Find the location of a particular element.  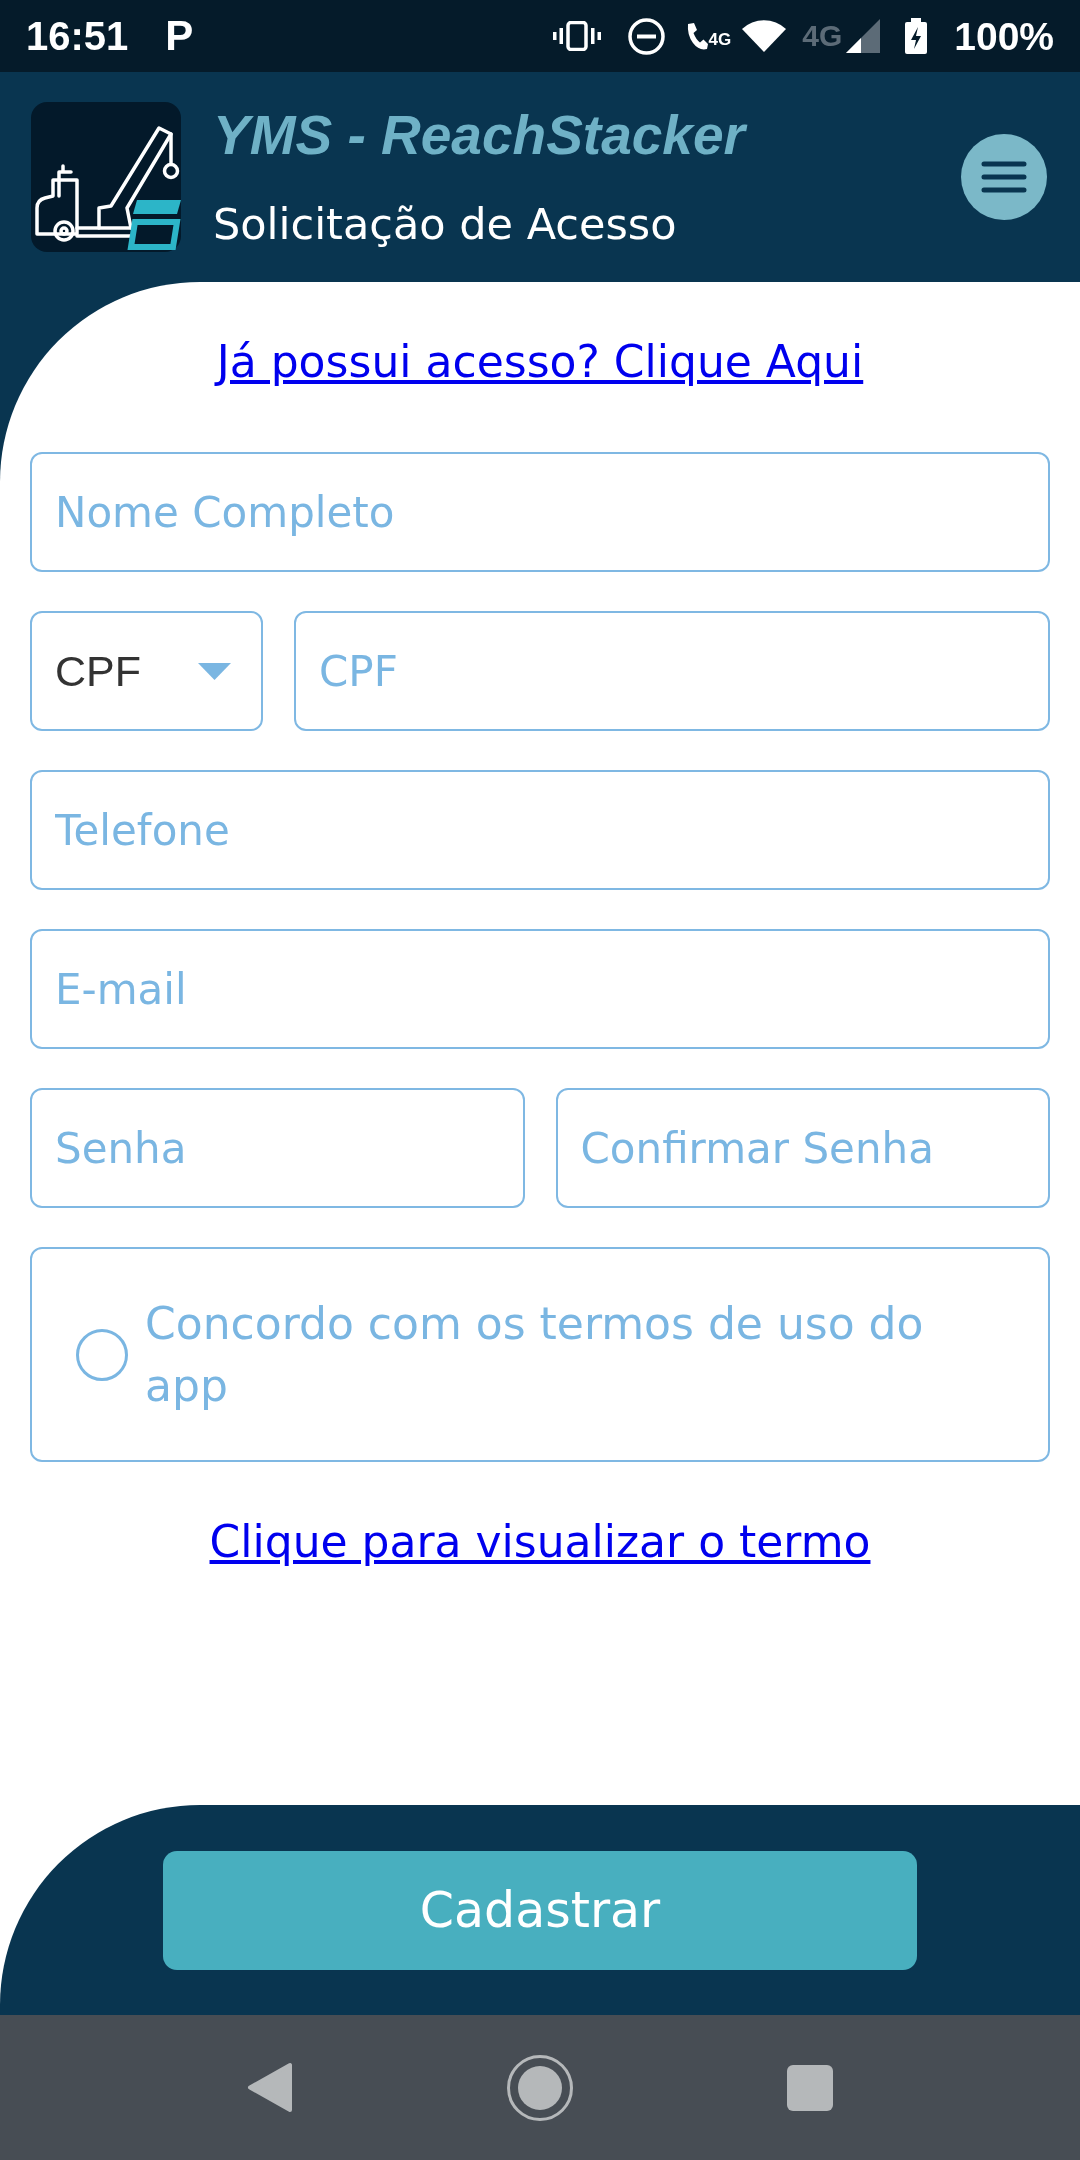

battery-icon is located at coordinates (916, 36).